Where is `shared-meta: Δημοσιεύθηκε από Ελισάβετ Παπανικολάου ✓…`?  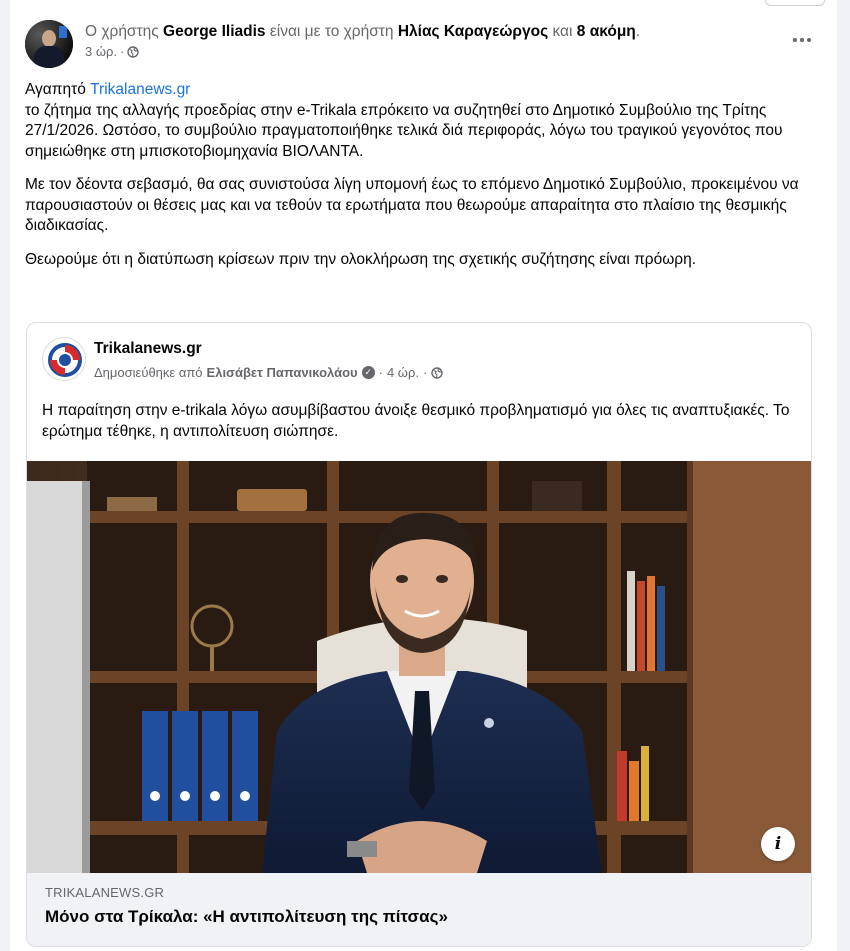
shared-meta: Δημοσιεύθηκε από Ελισάβετ Παπανικολάου ✓… is located at coordinates (268, 372).